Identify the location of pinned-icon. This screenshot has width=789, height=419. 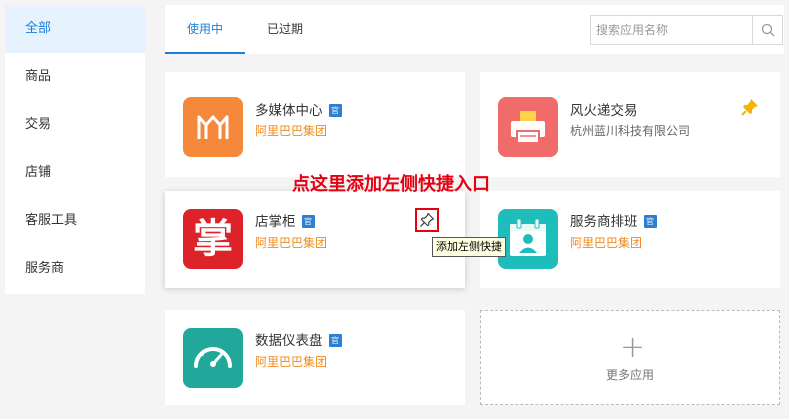
(750, 109).